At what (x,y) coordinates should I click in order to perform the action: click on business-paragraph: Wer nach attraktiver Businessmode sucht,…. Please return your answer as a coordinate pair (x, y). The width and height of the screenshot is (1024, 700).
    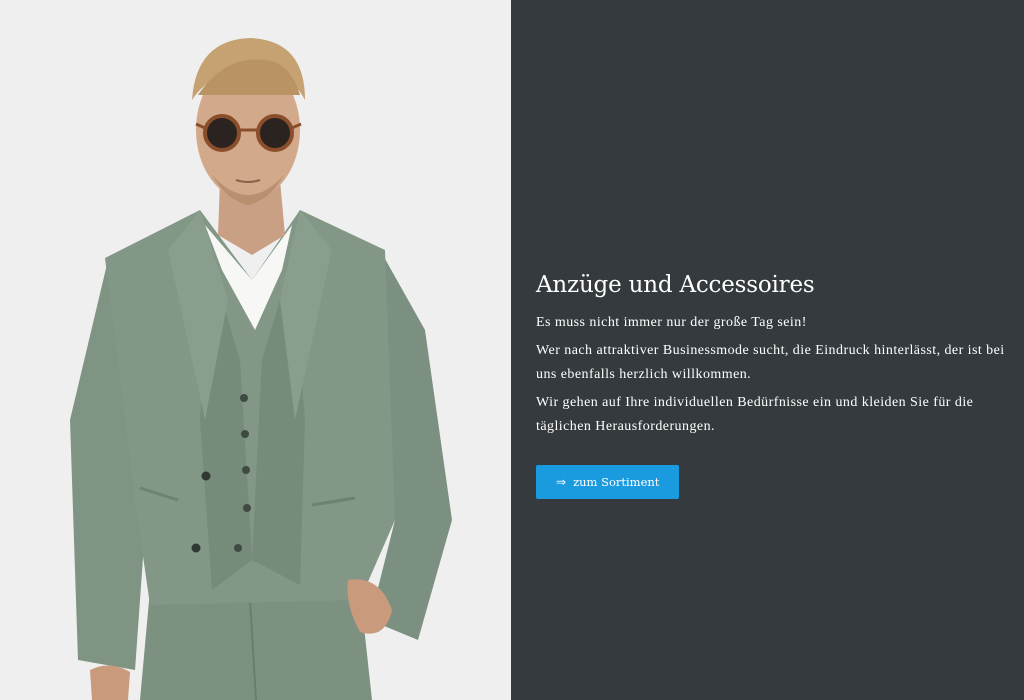
    Looking at the image, I should click on (770, 362).